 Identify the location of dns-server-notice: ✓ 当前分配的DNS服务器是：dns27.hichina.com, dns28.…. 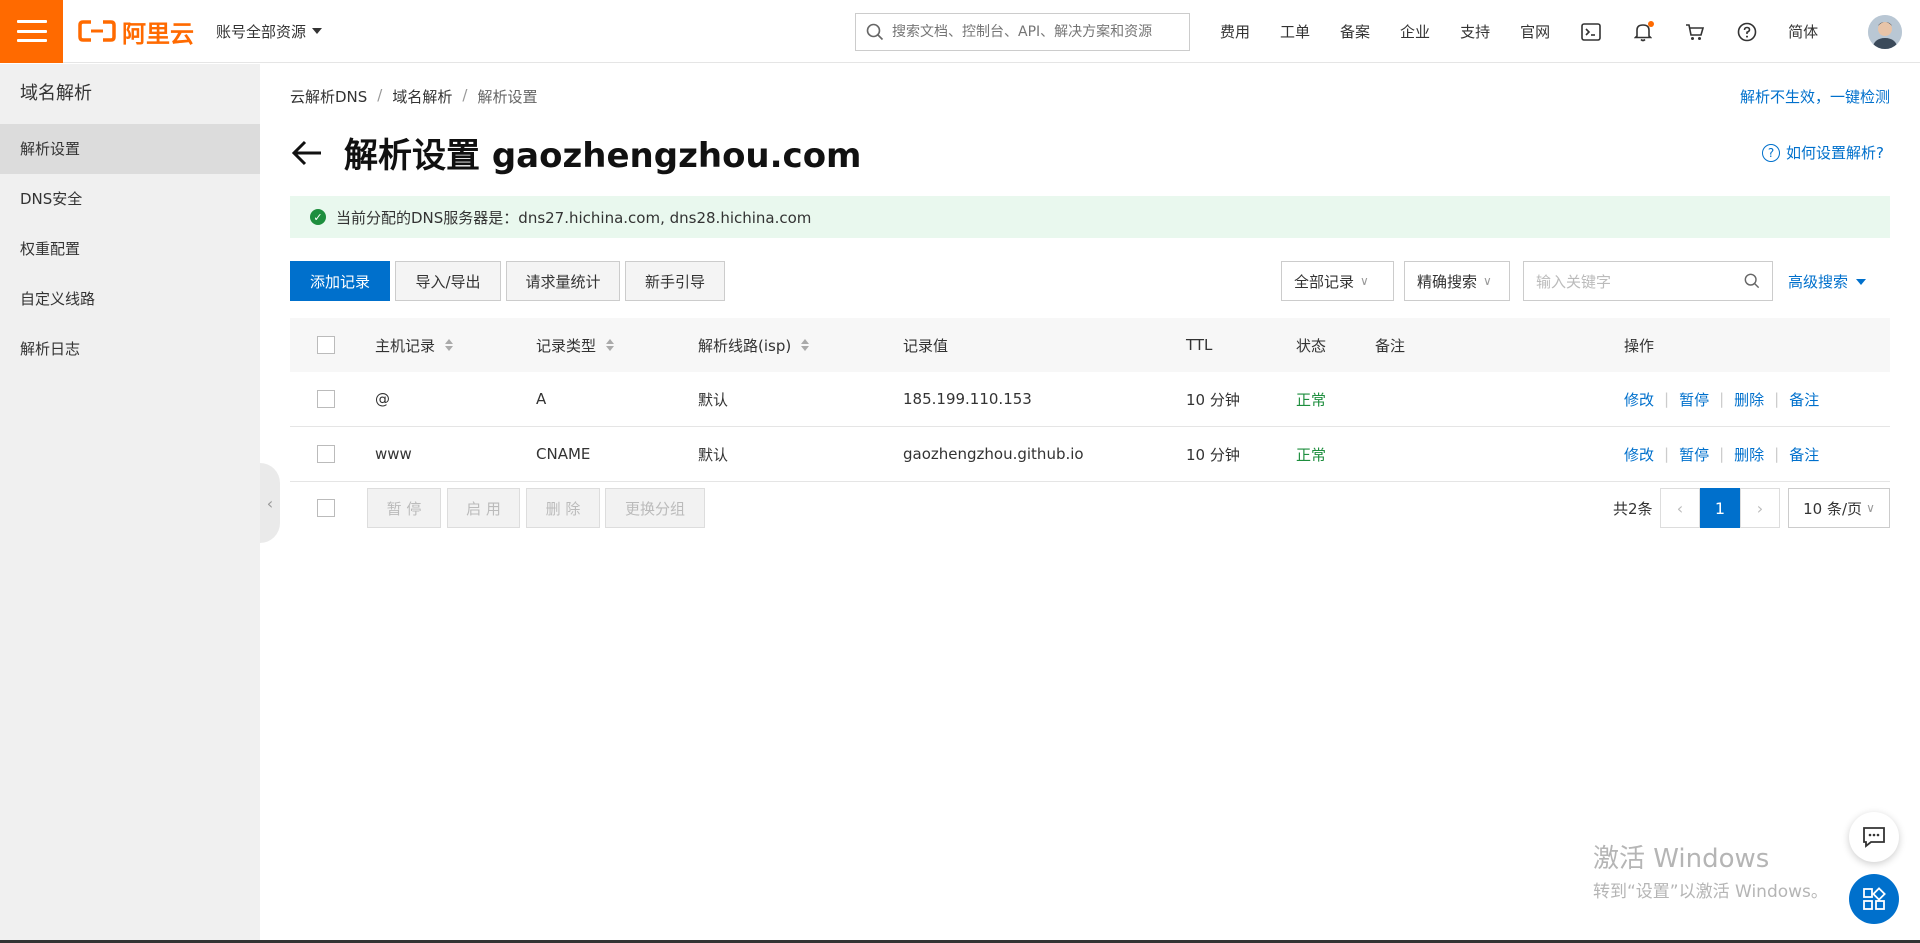
(1090, 217).